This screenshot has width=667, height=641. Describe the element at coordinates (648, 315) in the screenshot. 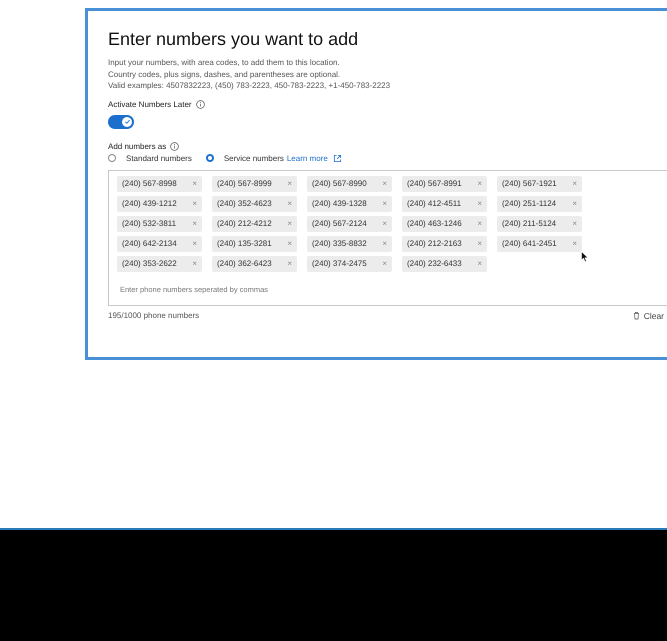

I see `clear-button: Clear` at that location.